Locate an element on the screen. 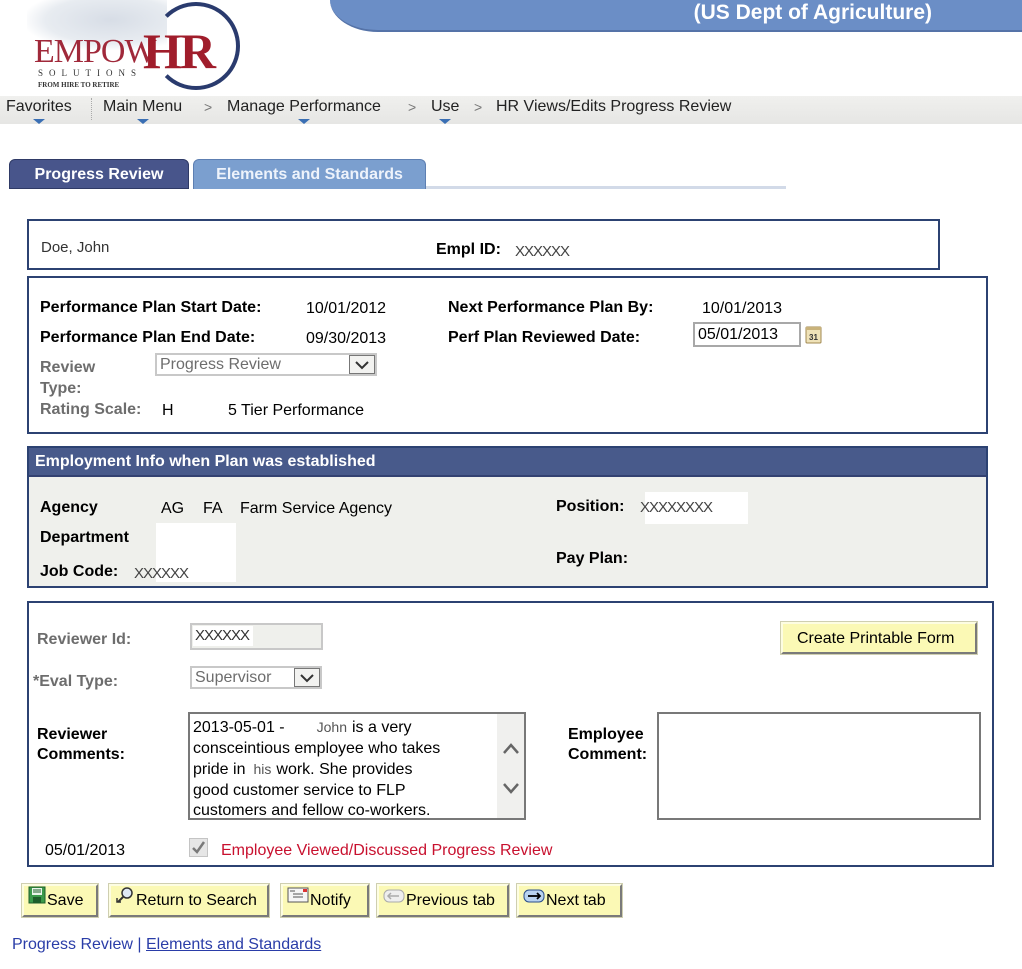  nav-manage-performance: Manage Performance is located at coordinates (304, 111).